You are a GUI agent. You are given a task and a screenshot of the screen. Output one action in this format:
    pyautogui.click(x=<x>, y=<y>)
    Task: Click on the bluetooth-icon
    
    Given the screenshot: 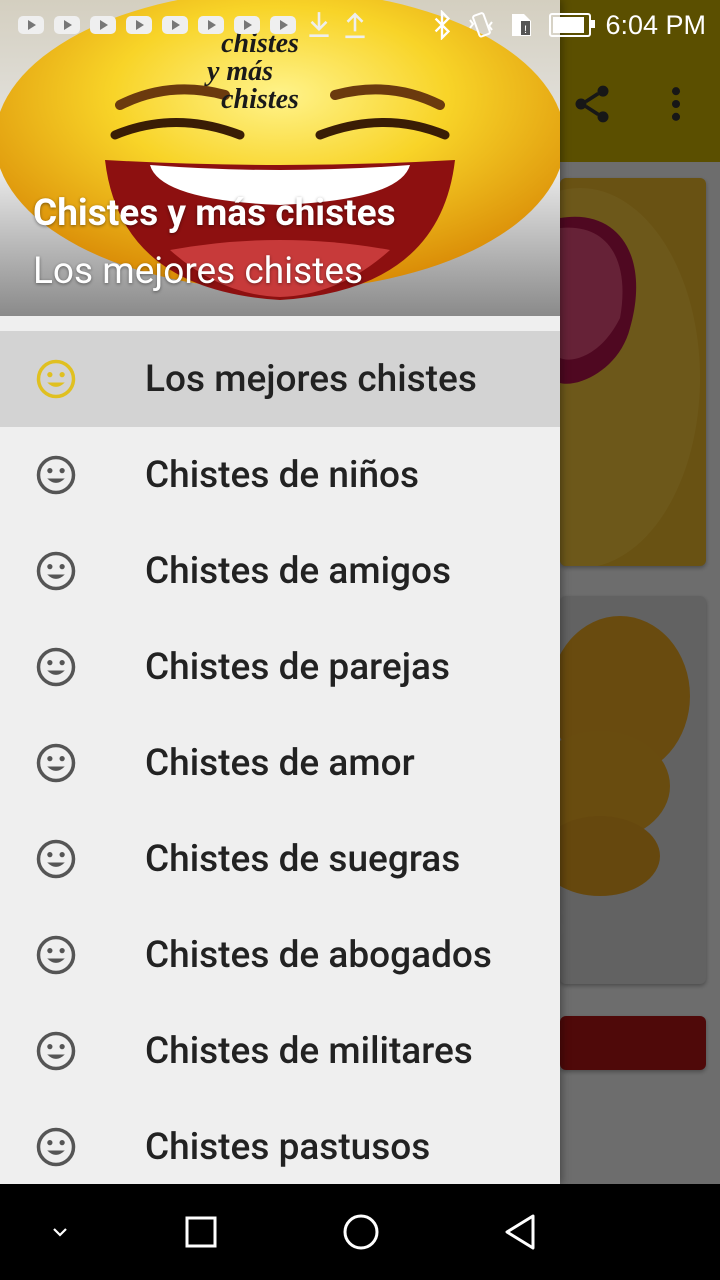 What is the action you would take?
    pyautogui.click(x=443, y=25)
    